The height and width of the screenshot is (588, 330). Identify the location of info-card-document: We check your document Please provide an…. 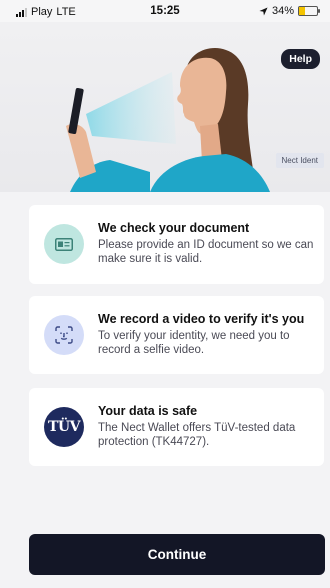
(176, 244).